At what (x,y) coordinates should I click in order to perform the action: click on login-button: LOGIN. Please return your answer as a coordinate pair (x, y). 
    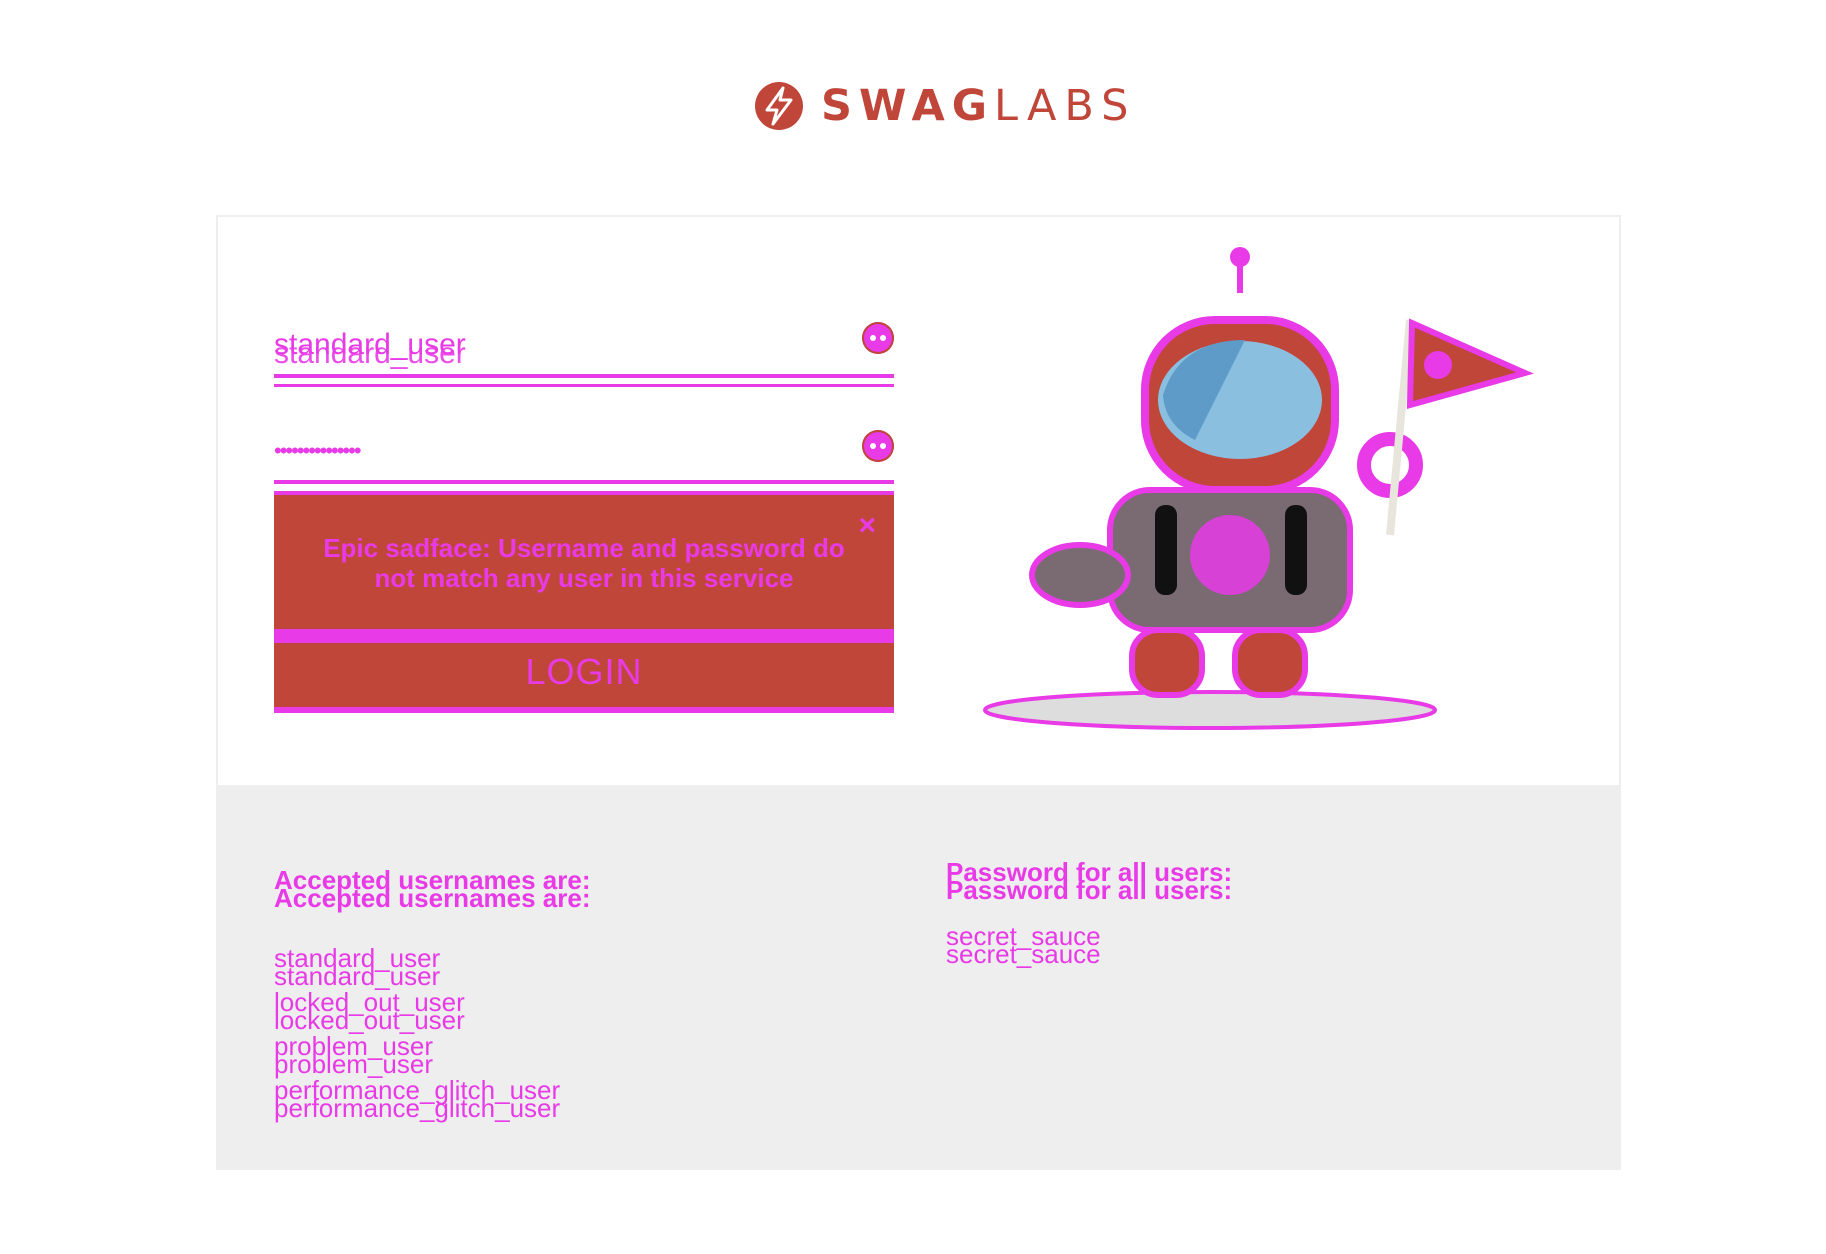
    Looking at the image, I should click on (584, 671).